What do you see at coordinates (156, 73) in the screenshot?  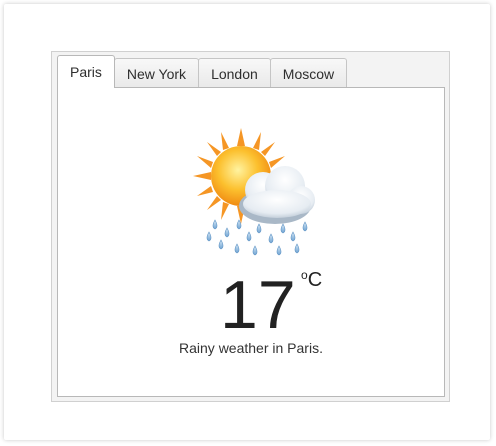 I see `tab-new-york: New York` at bounding box center [156, 73].